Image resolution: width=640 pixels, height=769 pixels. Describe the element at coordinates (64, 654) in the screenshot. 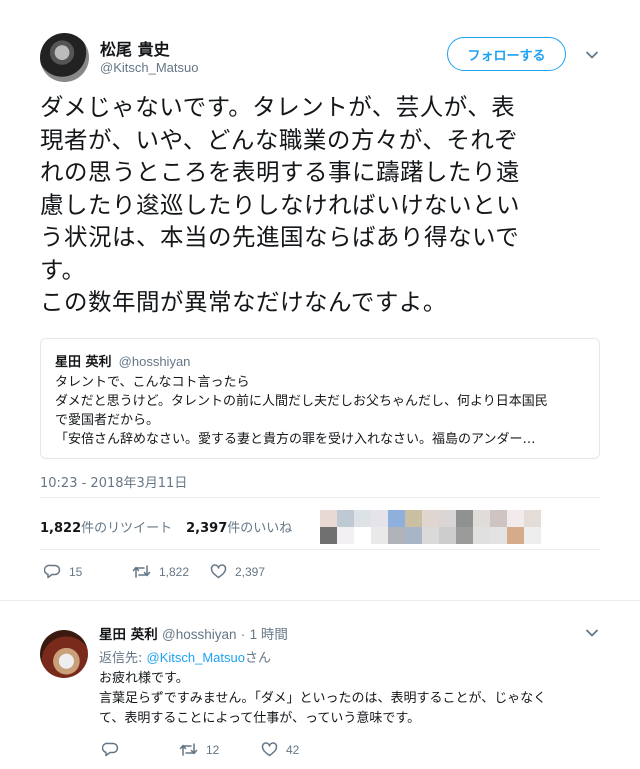

I see `reply-author-avatar` at that location.